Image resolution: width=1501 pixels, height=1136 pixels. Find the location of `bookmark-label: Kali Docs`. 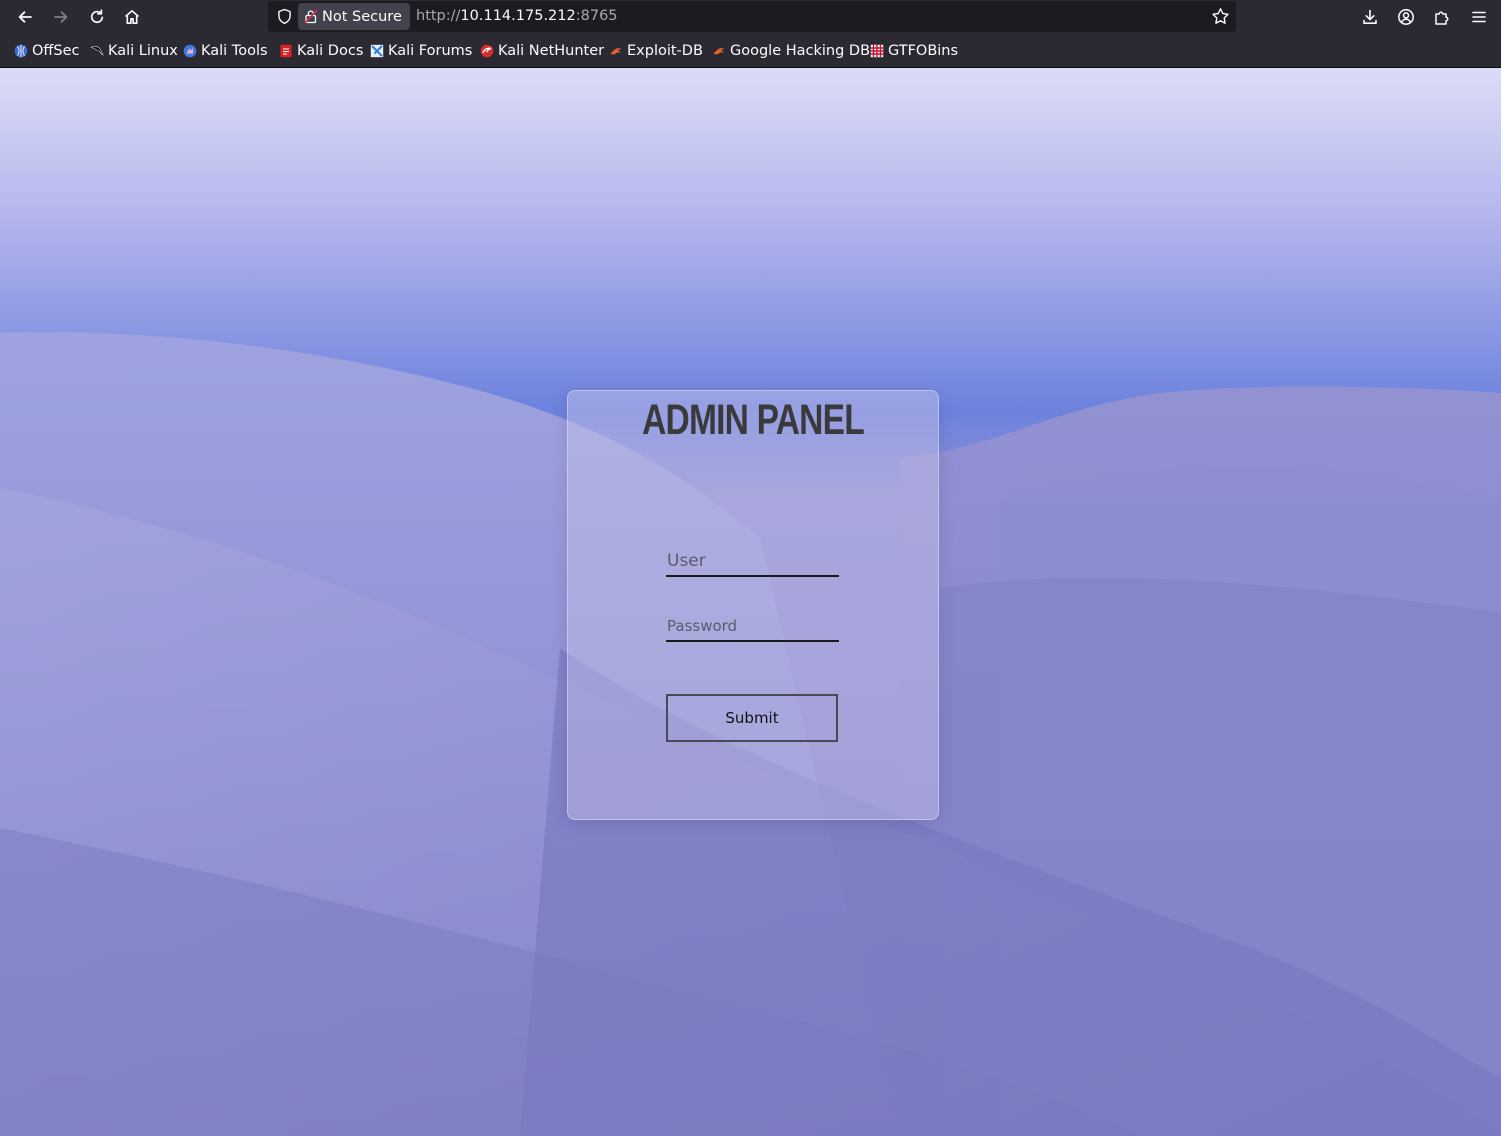

bookmark-label: Kali Docs is located at coordinates (330, 51).